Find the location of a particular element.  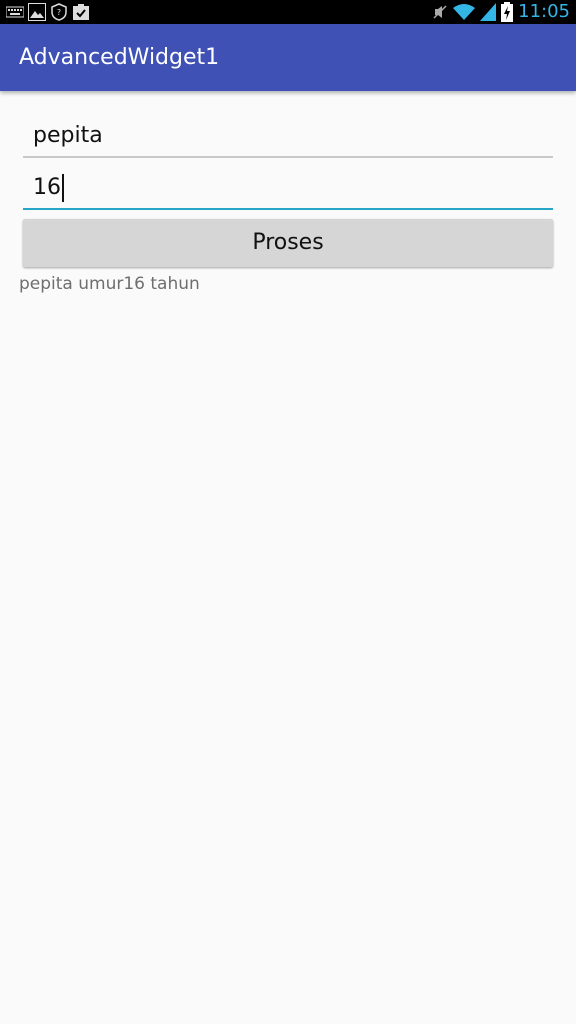

battery-charging-icon is located at coordinates (507, 12).